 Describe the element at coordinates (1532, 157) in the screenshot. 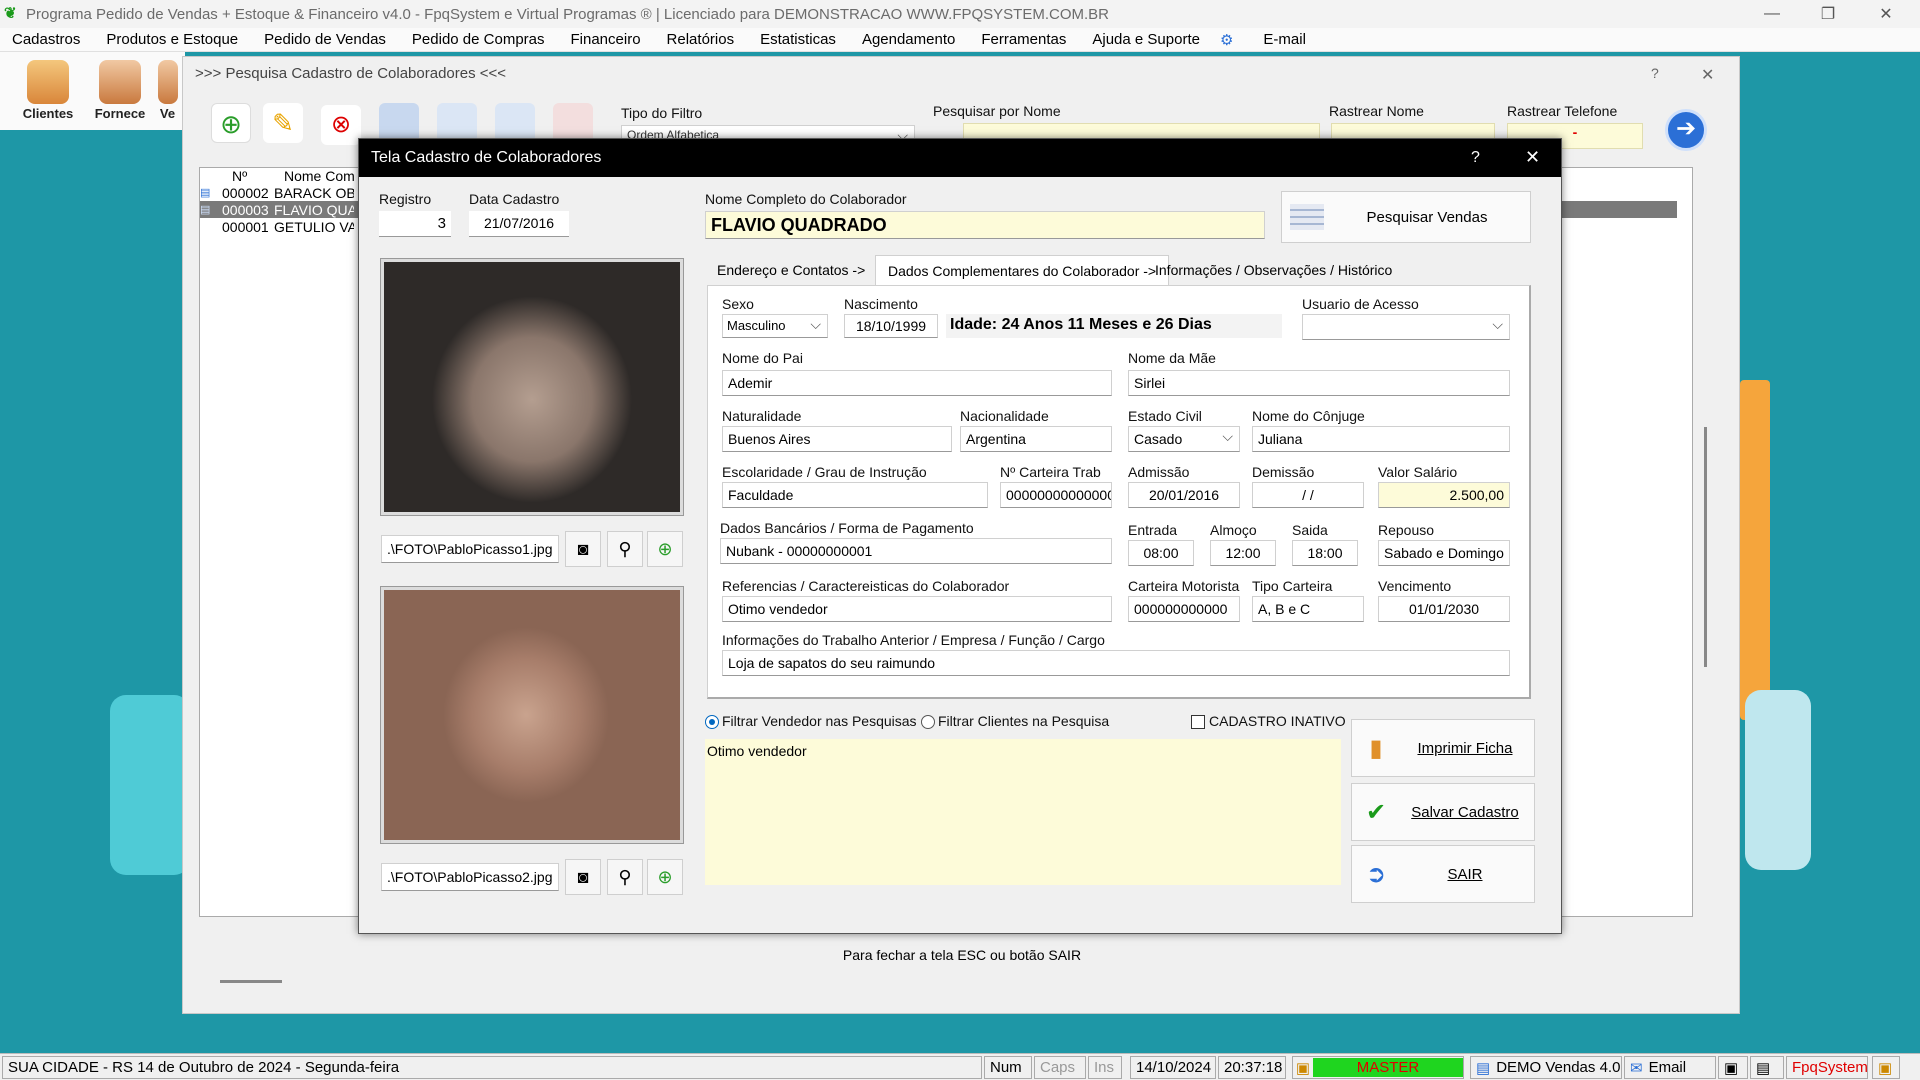

I see `dialog-close-button: ✕` at that location.